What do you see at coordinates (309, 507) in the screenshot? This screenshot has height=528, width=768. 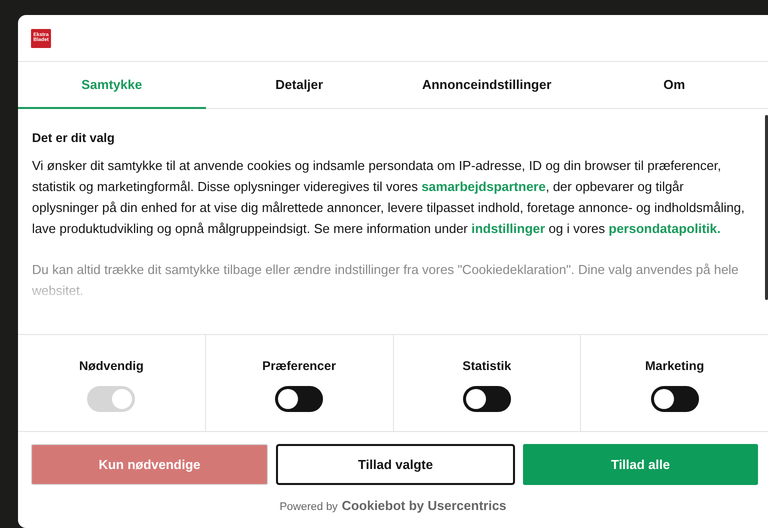 I see `powered-by-text: Powered by` at bounding box center [309, 507].